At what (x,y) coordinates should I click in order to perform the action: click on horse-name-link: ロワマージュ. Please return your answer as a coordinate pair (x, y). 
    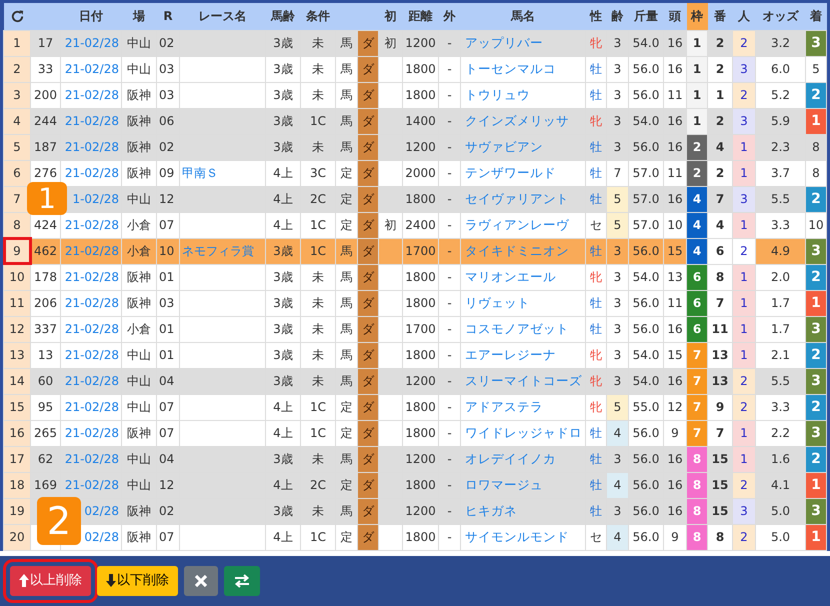
    Looking at the image, I should click on (523, 485).